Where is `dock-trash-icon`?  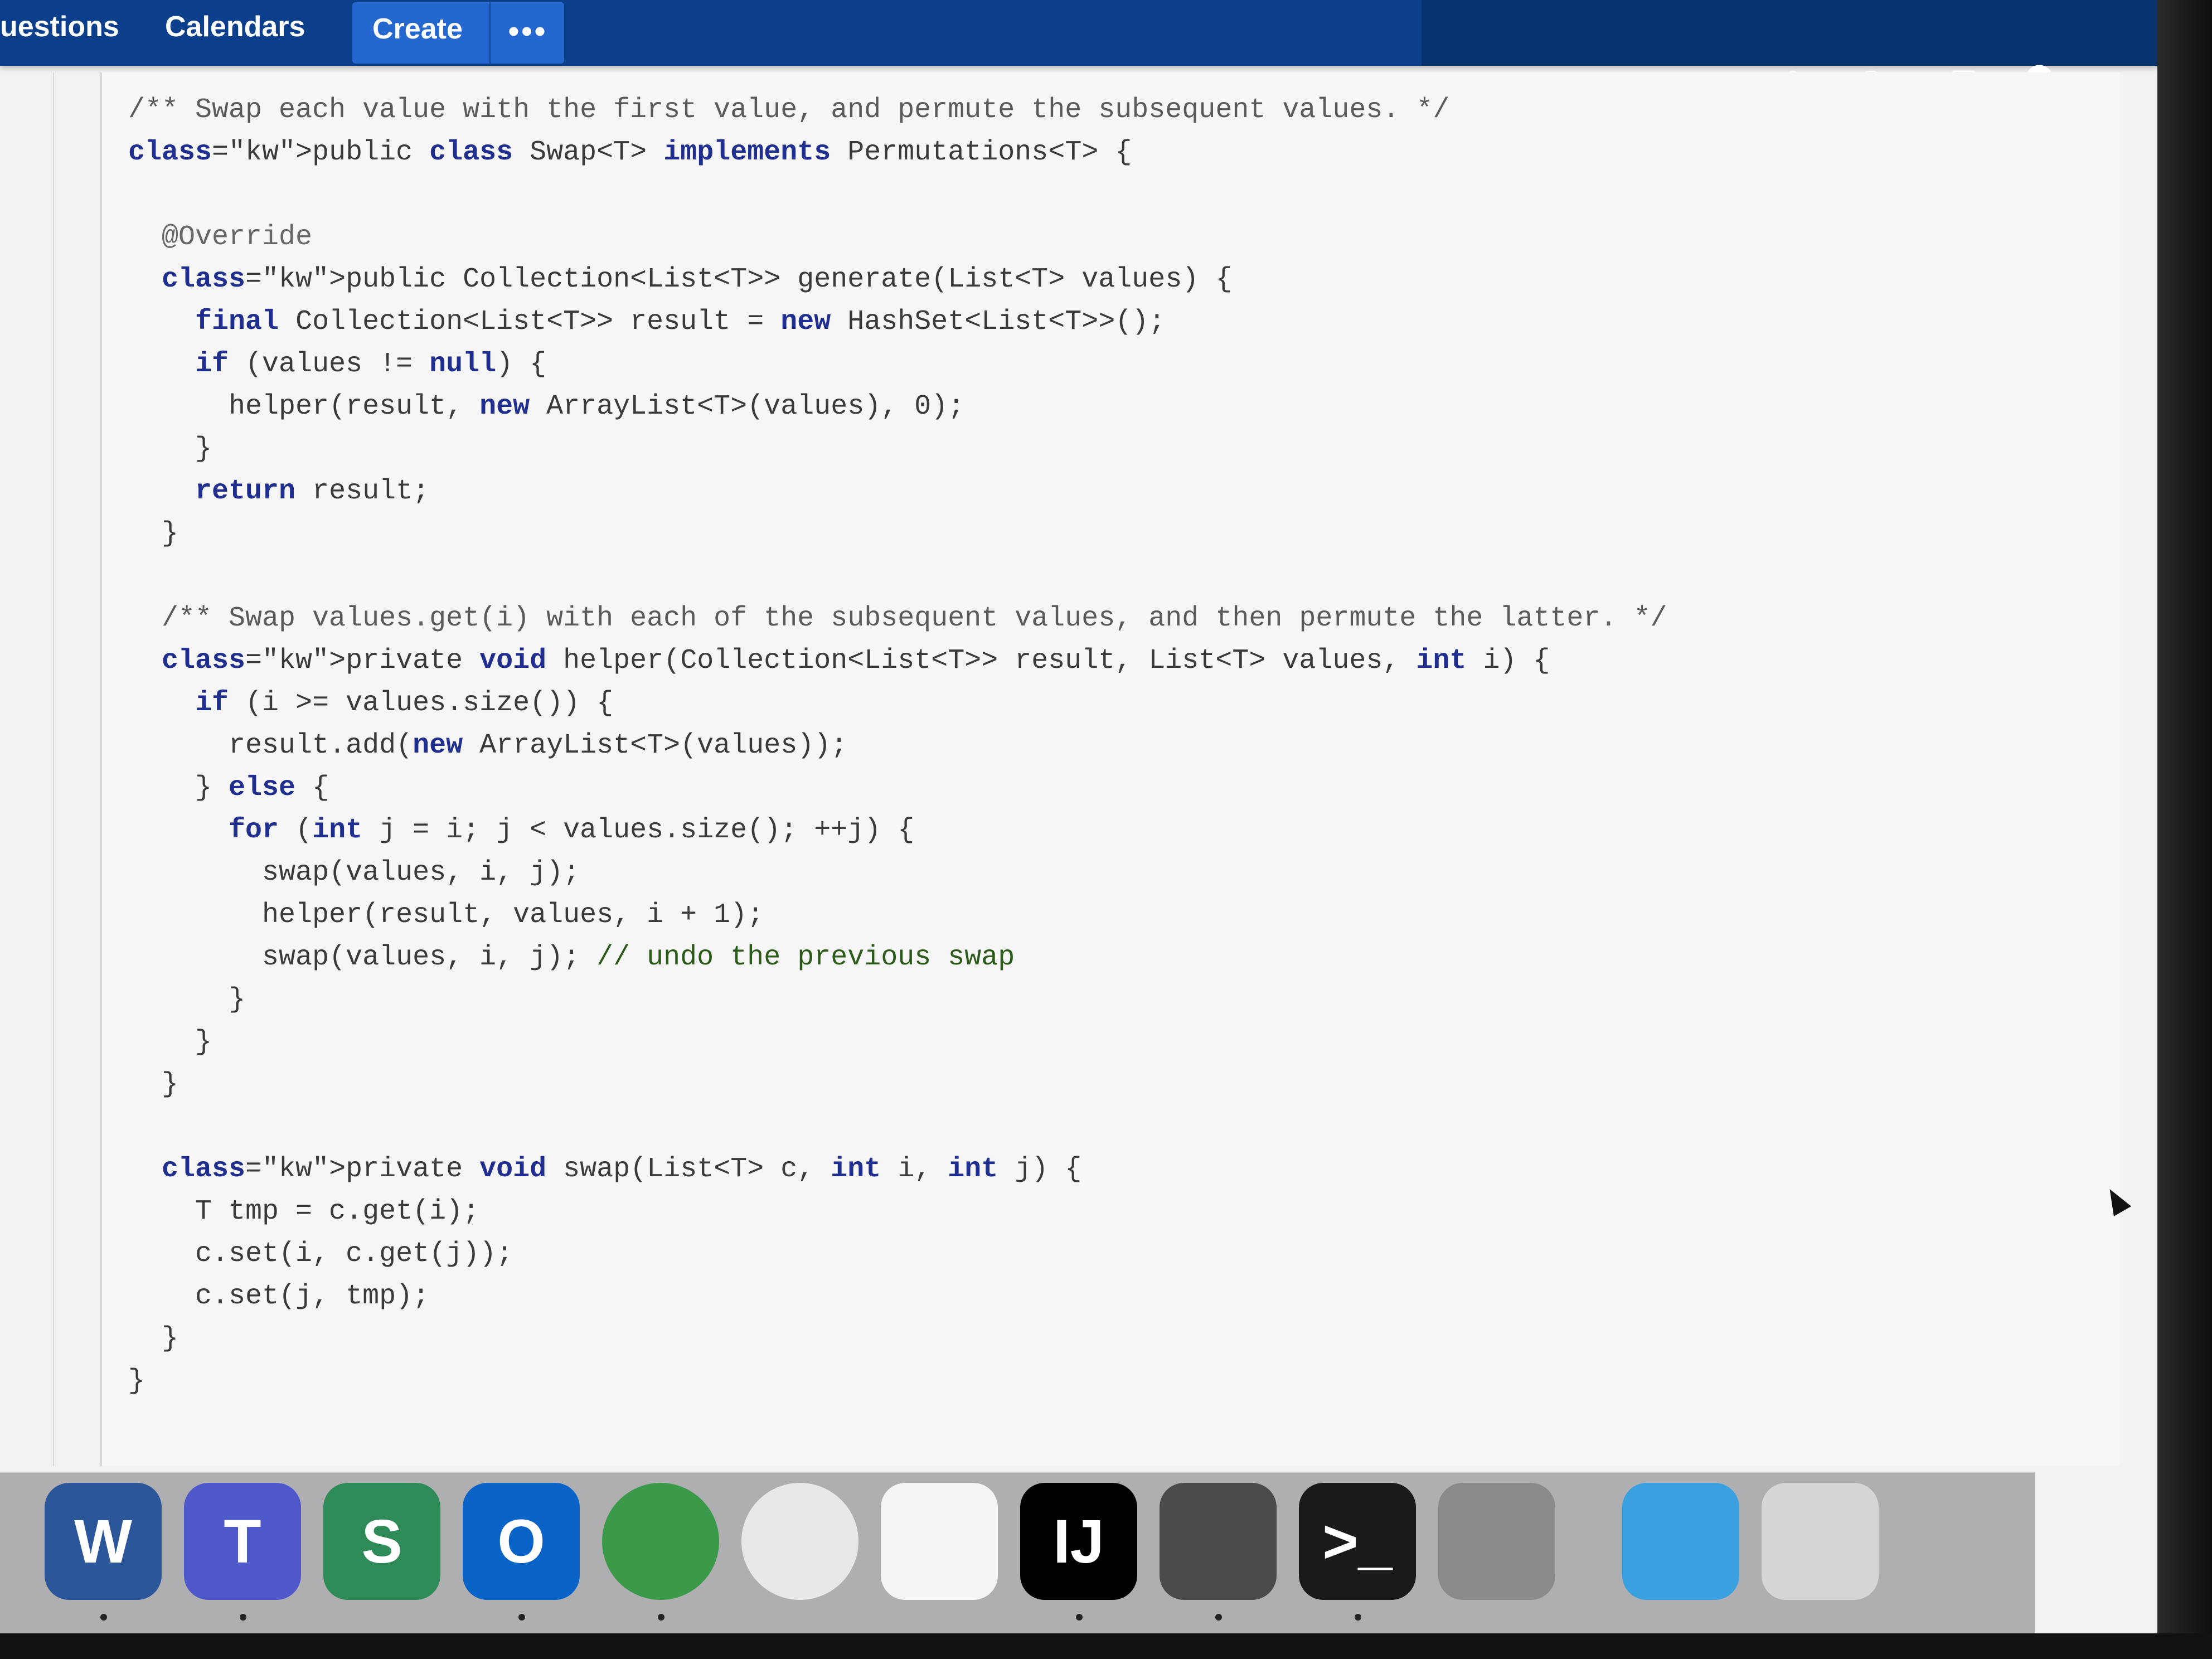
dock-trash-icon is located at coordinates (1821, 1542).